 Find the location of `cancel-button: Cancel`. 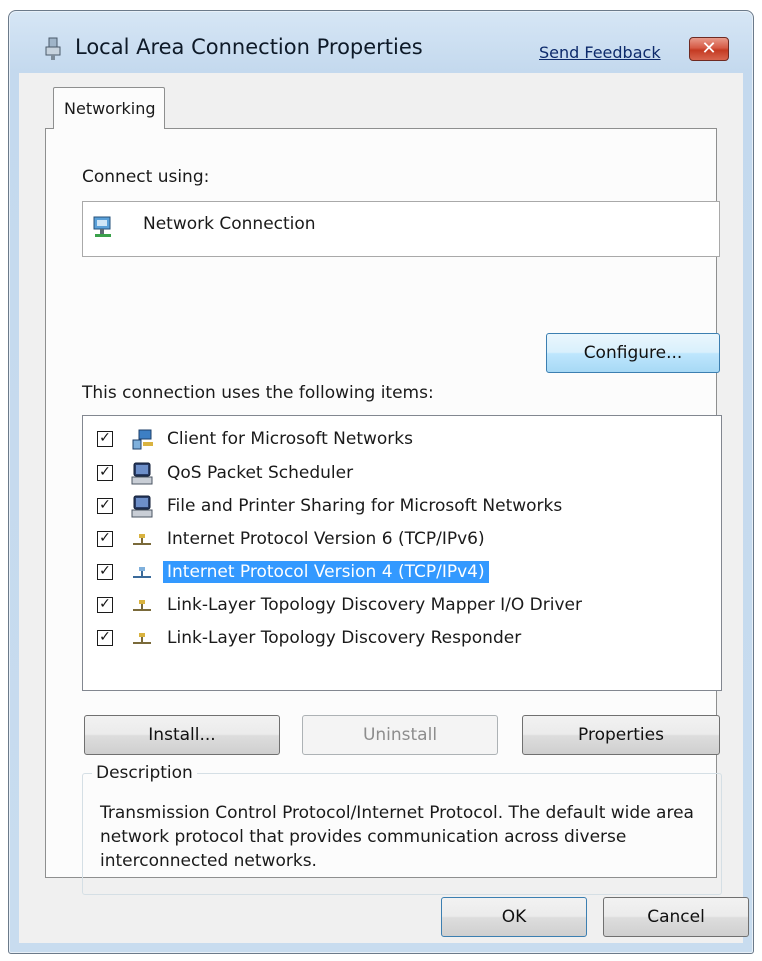

cancel-button: Cancel is located at coordinates (676, 917).